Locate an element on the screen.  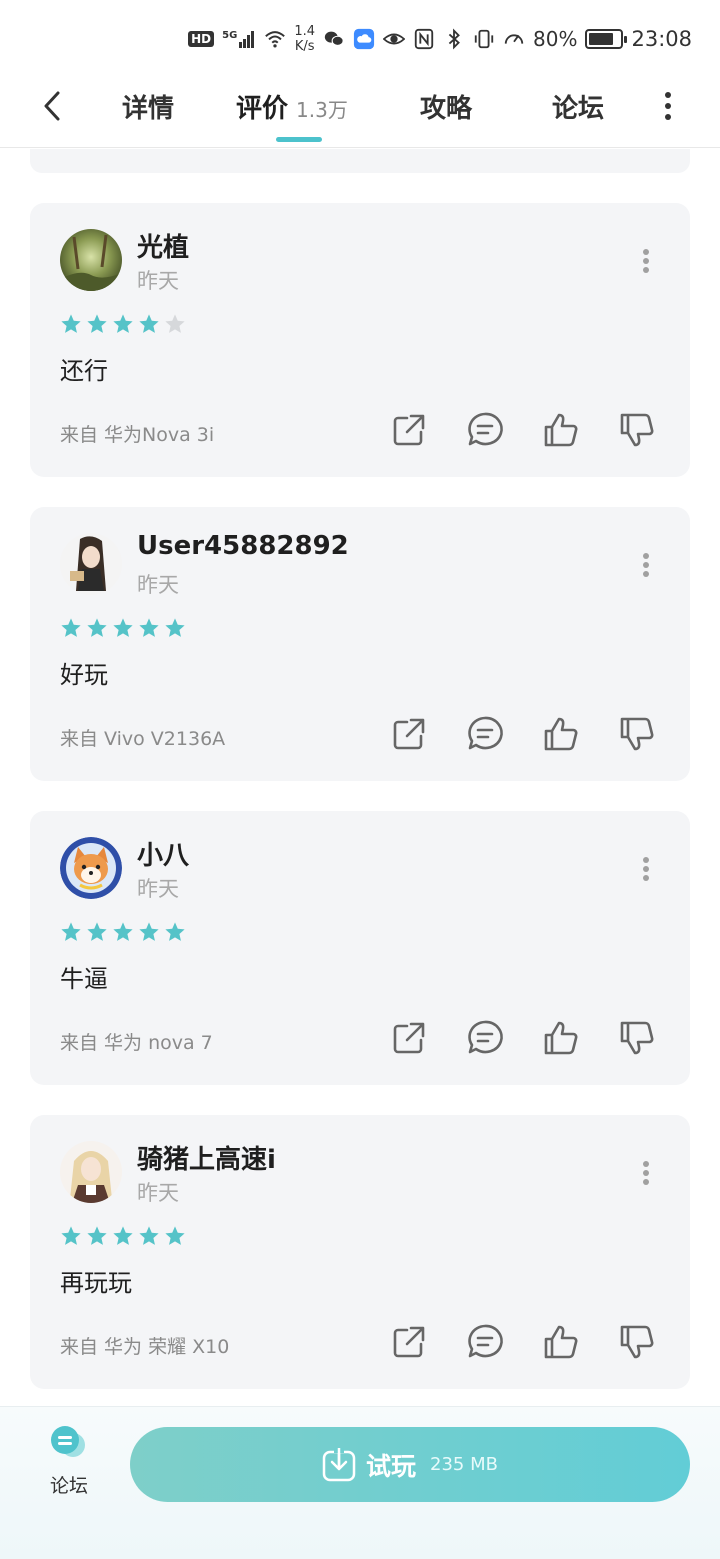
forum-shortcut: 论坛 is located at coordinates (69, 1461).